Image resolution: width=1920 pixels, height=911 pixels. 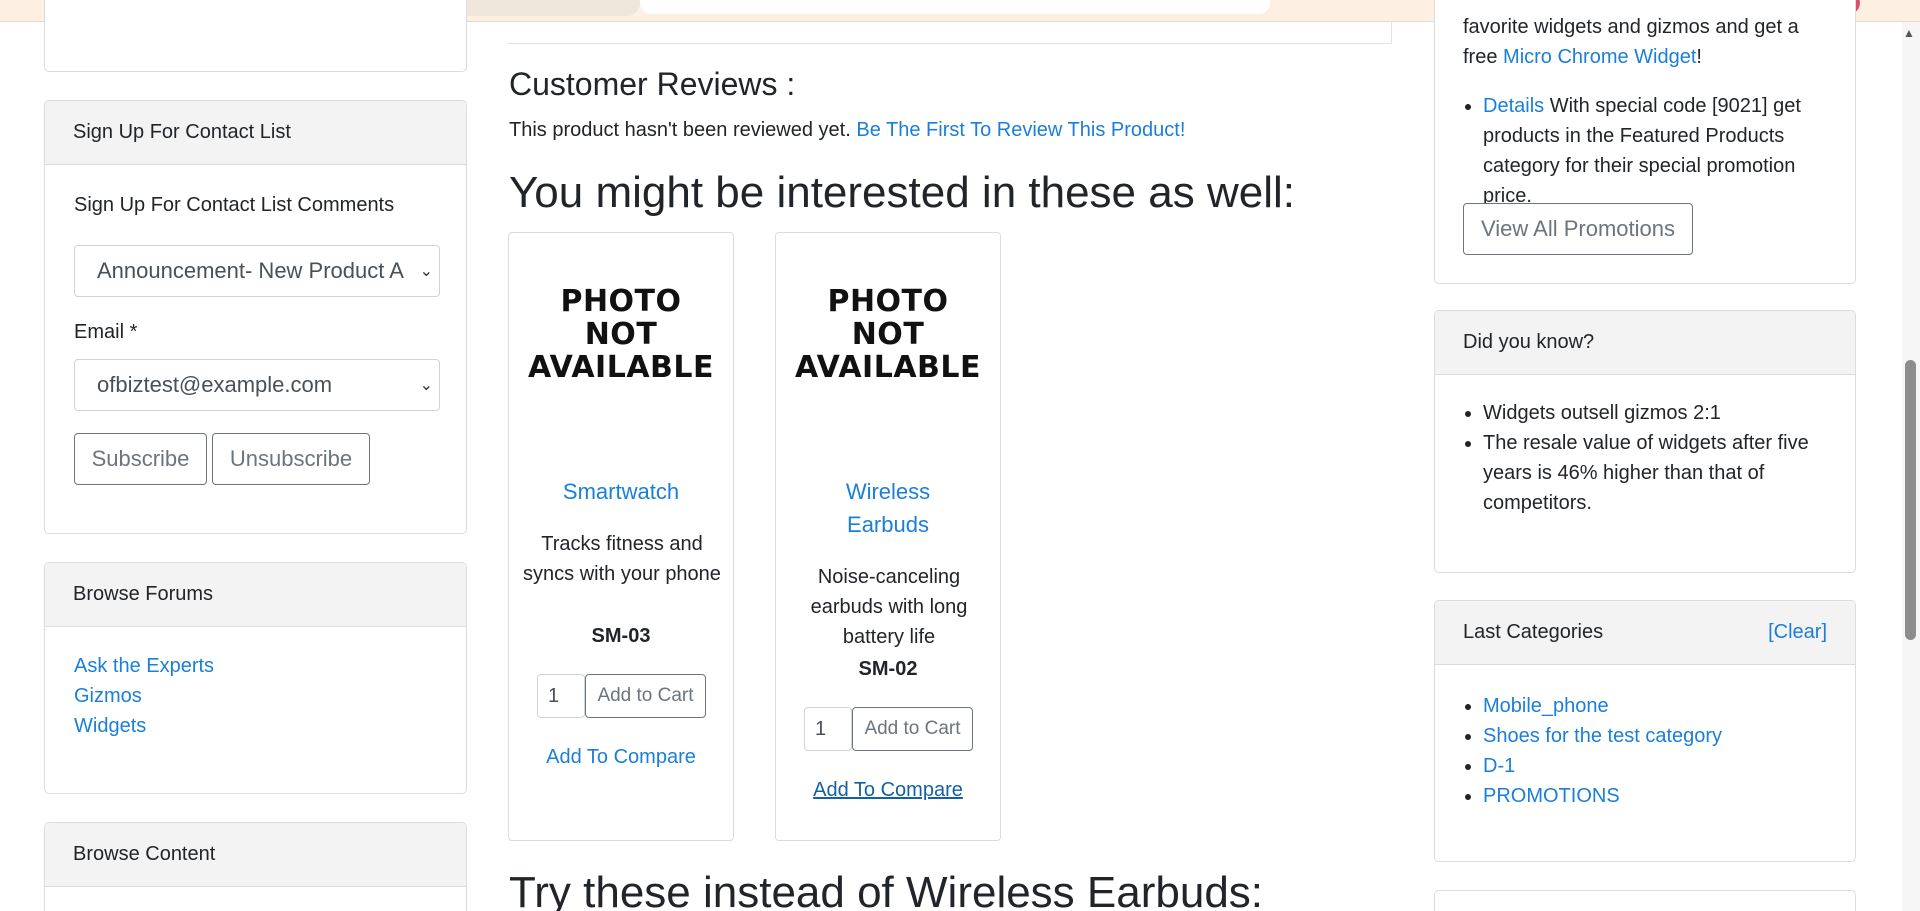 What do you see at coordinates (1658, 766) in the screenshot?
I see `category-item: D-1` at bounding box center [1658, 766].